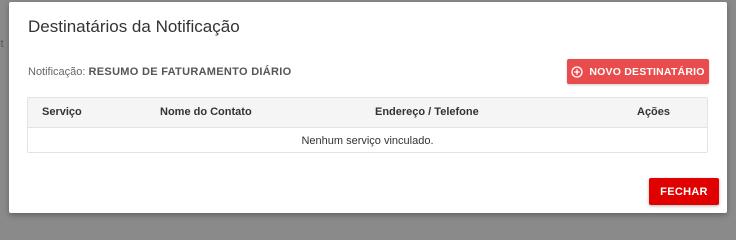 Image resolution: width=736 pixels, height=240 pixels. Describe the element at coordinates (57, 72) in the screenshot. I see `notification-label: Notificação:` at that location.